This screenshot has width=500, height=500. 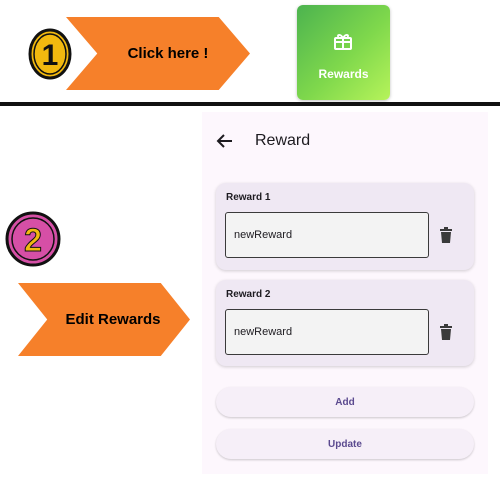 What do you see at coordinates (327, 235) in the screenshot?
I see `reward-1-input` at bounding box center [327, 235].